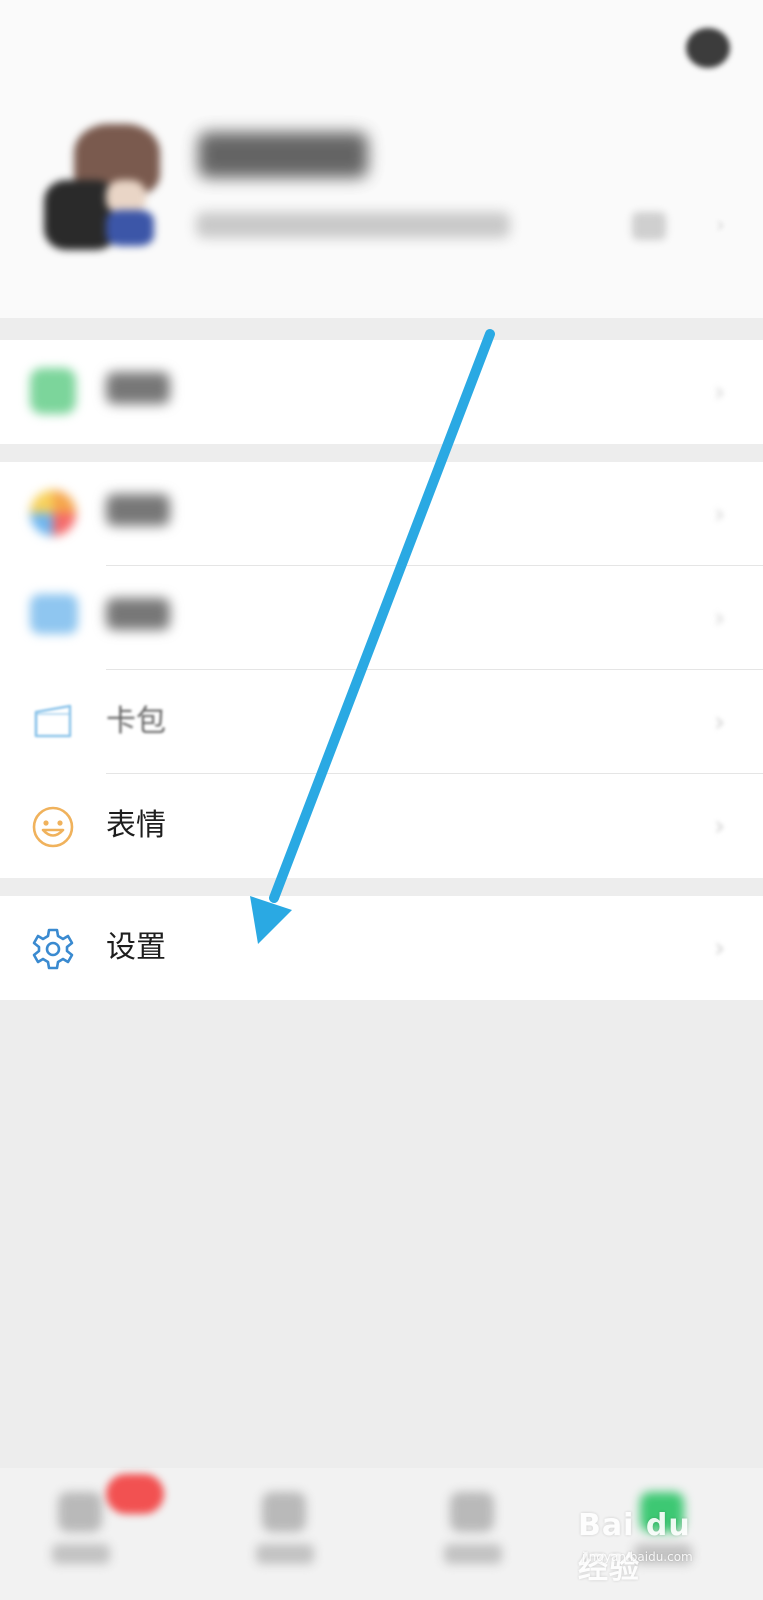  What do you see at coordinates (287, 1534) in the screenshot?
I see `tab-contacts` at bounding box center [287, 1534].